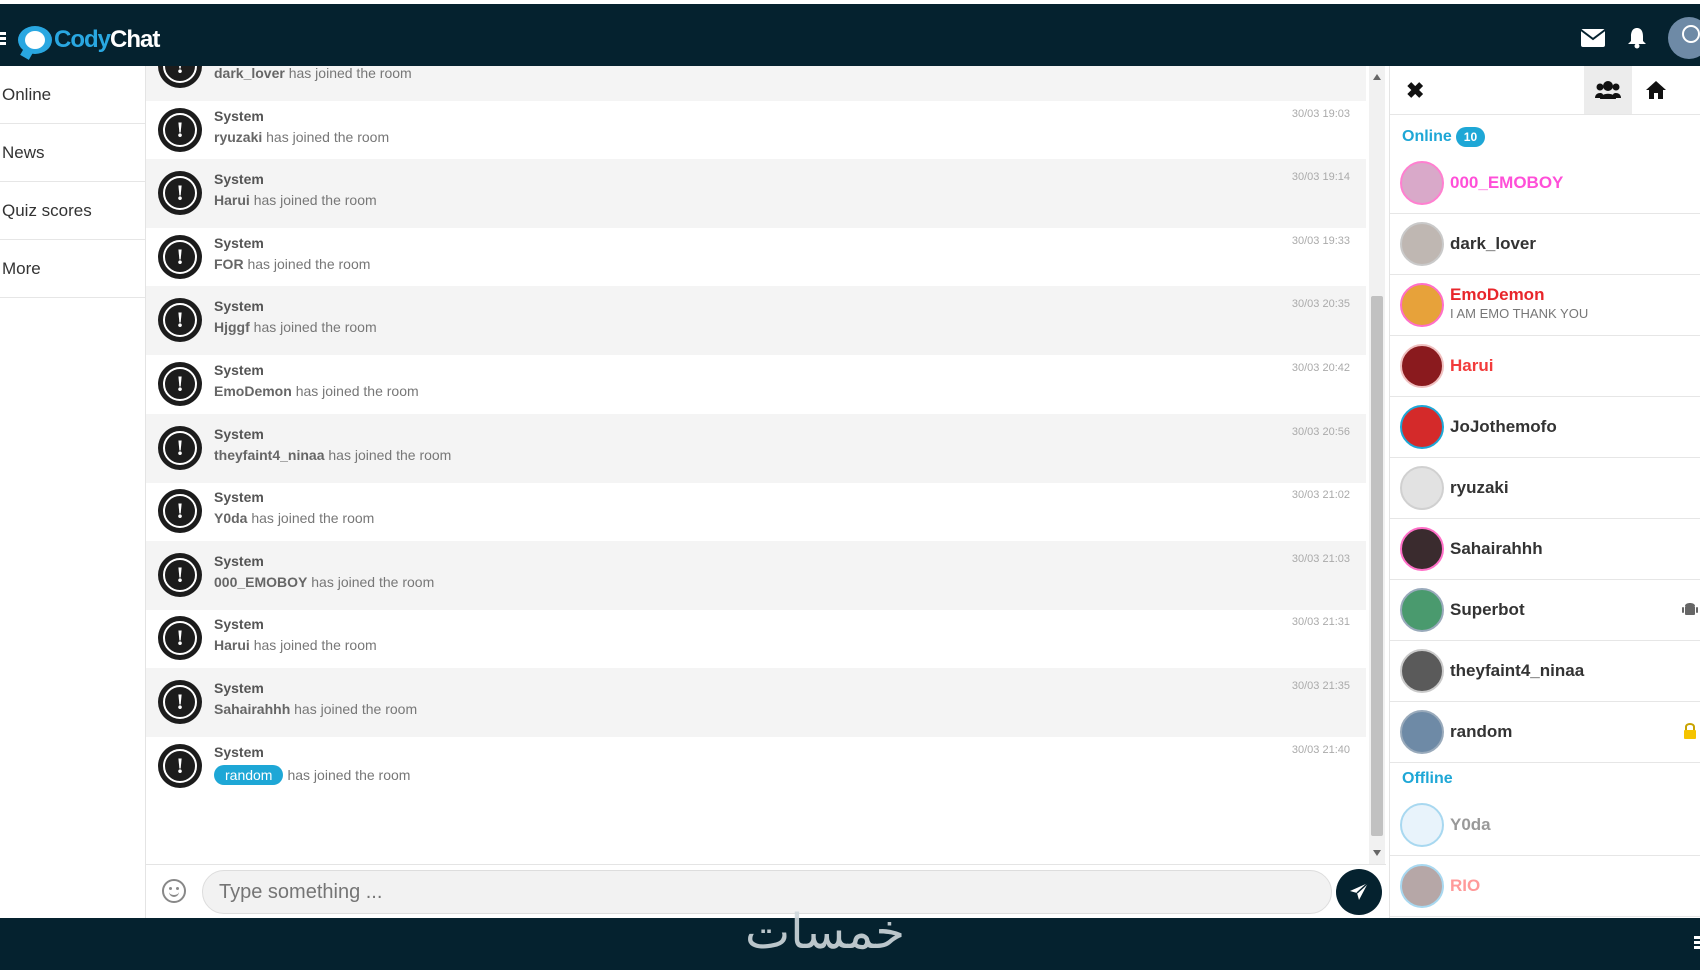 The height and width of the screenshot is (970, 1700). What do you see at coordinates (1697, 943) in the screenshot?
I see `footer-menu-icon` at bounding box center [1697, 943].